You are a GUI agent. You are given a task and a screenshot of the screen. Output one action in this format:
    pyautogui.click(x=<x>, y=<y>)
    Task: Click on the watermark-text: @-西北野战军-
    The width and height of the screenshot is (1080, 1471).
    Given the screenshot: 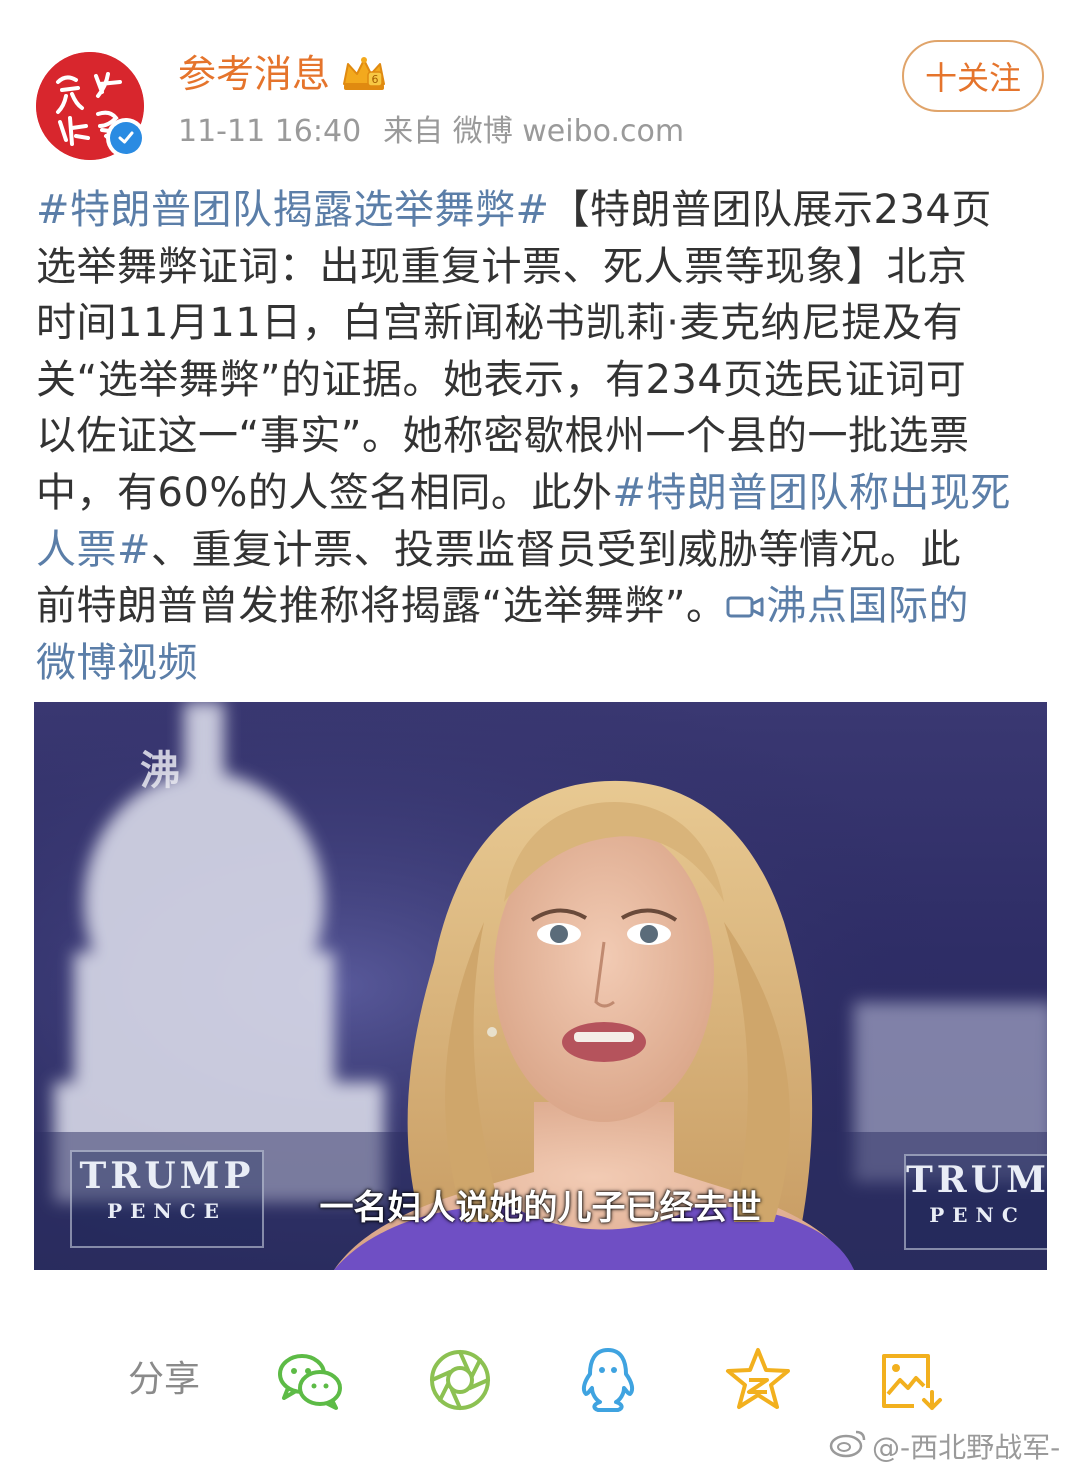 What is the action you would take?
    pyautogui.click(x=966, y=1447)
    